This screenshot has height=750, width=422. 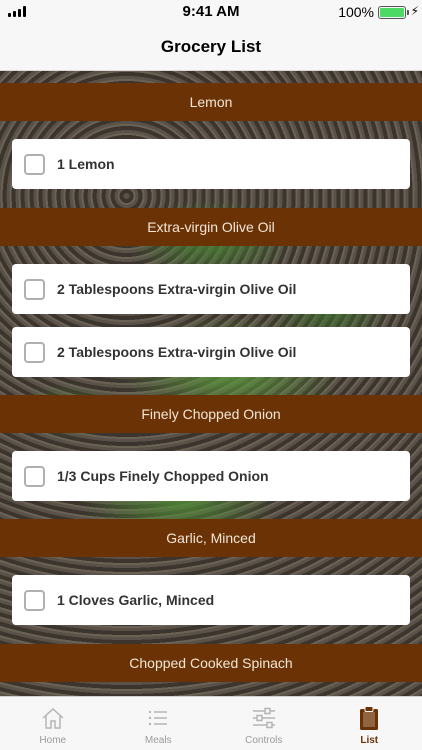 I want to click on tab-label: Meals, so click(x=158, y=740).